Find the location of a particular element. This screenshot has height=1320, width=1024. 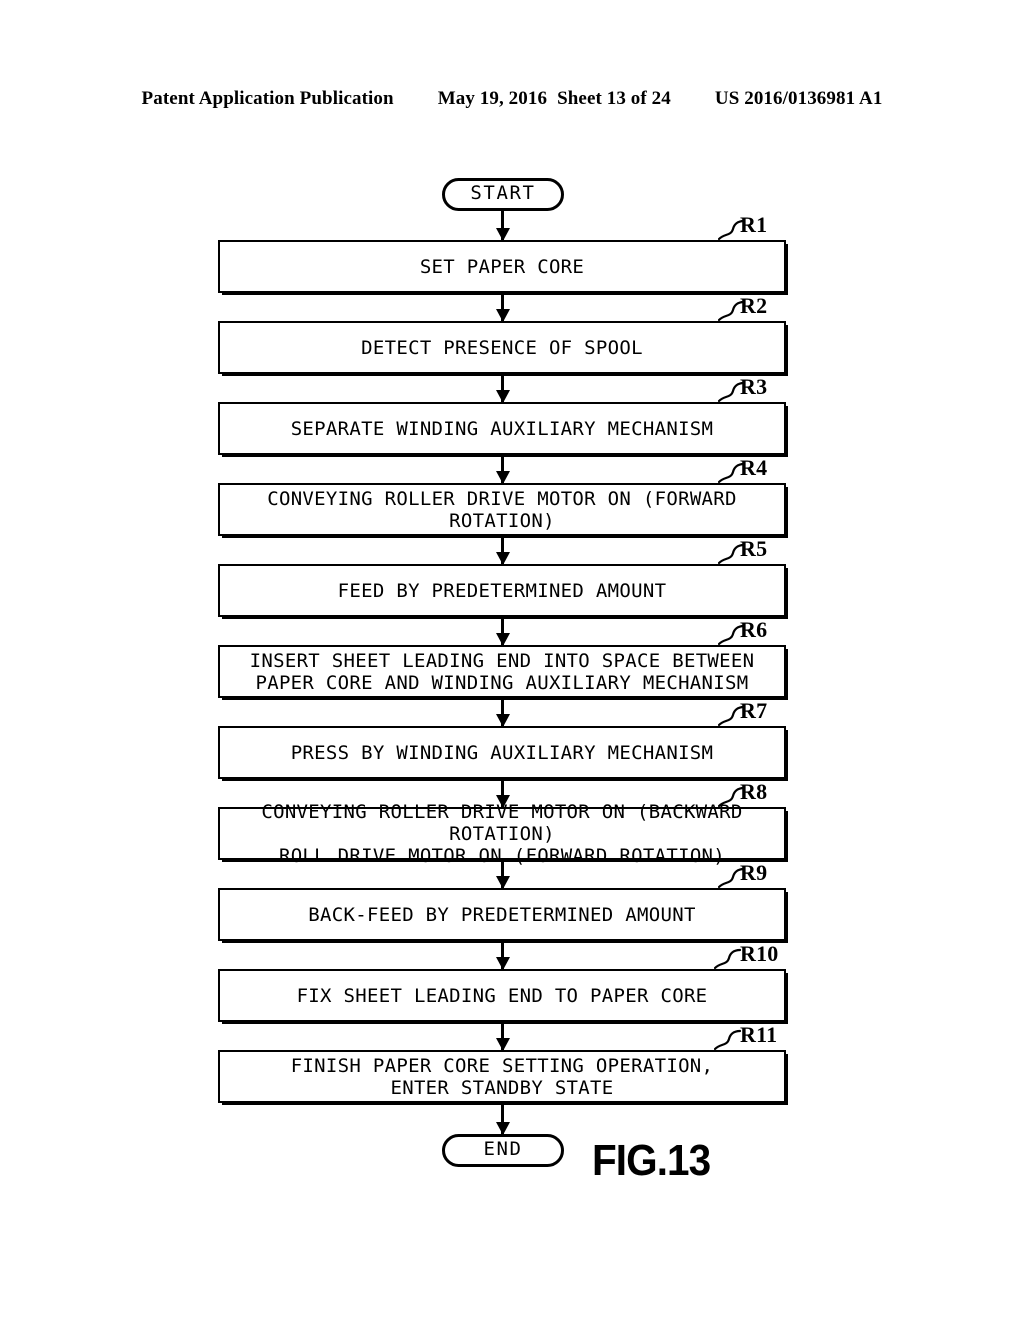

flowchart-end-terminator: END is located at coordinates (503, 1150).